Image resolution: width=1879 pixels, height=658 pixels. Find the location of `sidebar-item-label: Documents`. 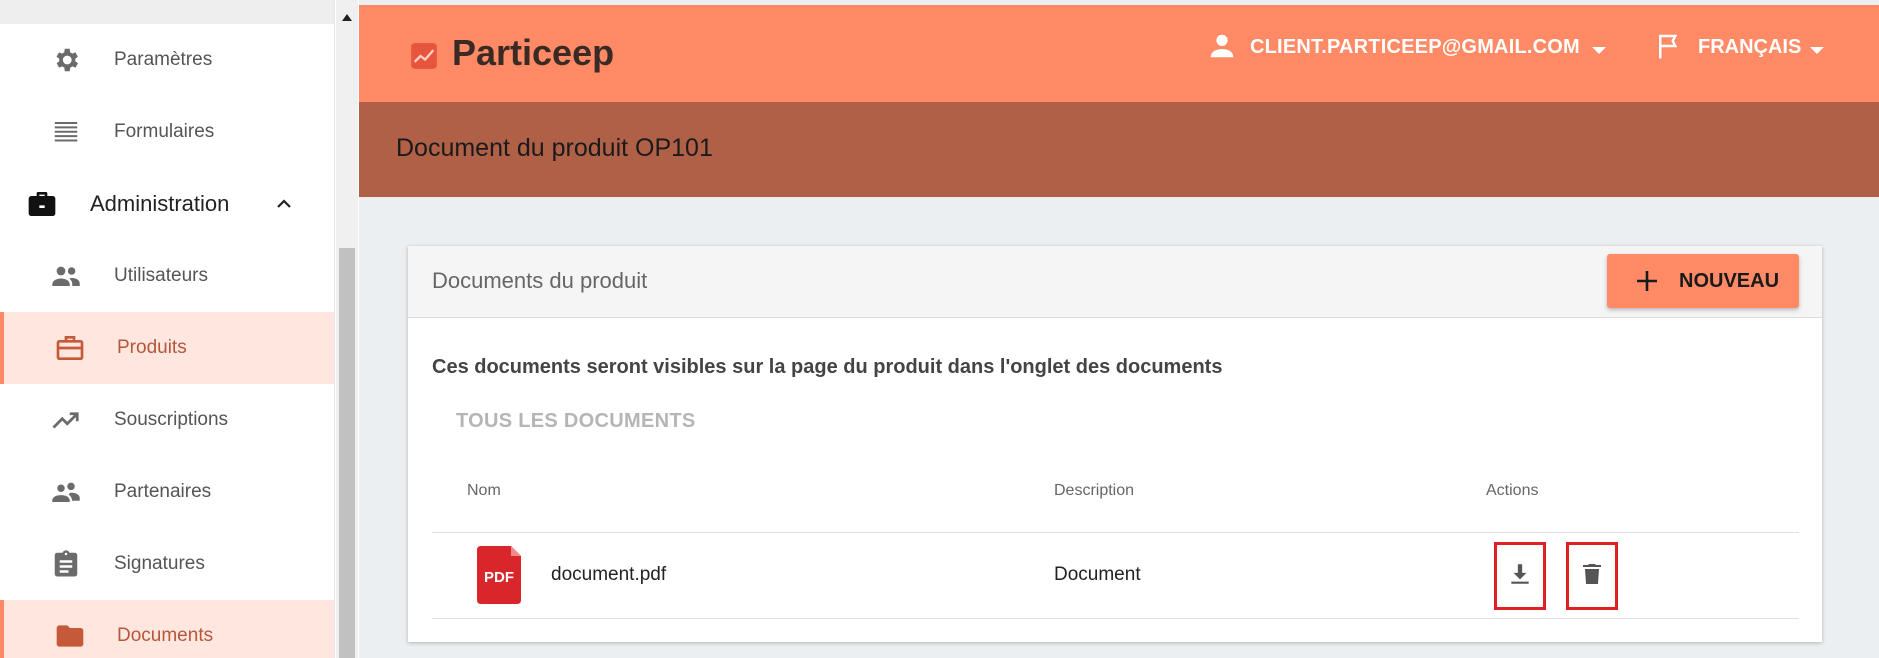

sidebar-item-label: Documents is located at coordinates (165, 635).